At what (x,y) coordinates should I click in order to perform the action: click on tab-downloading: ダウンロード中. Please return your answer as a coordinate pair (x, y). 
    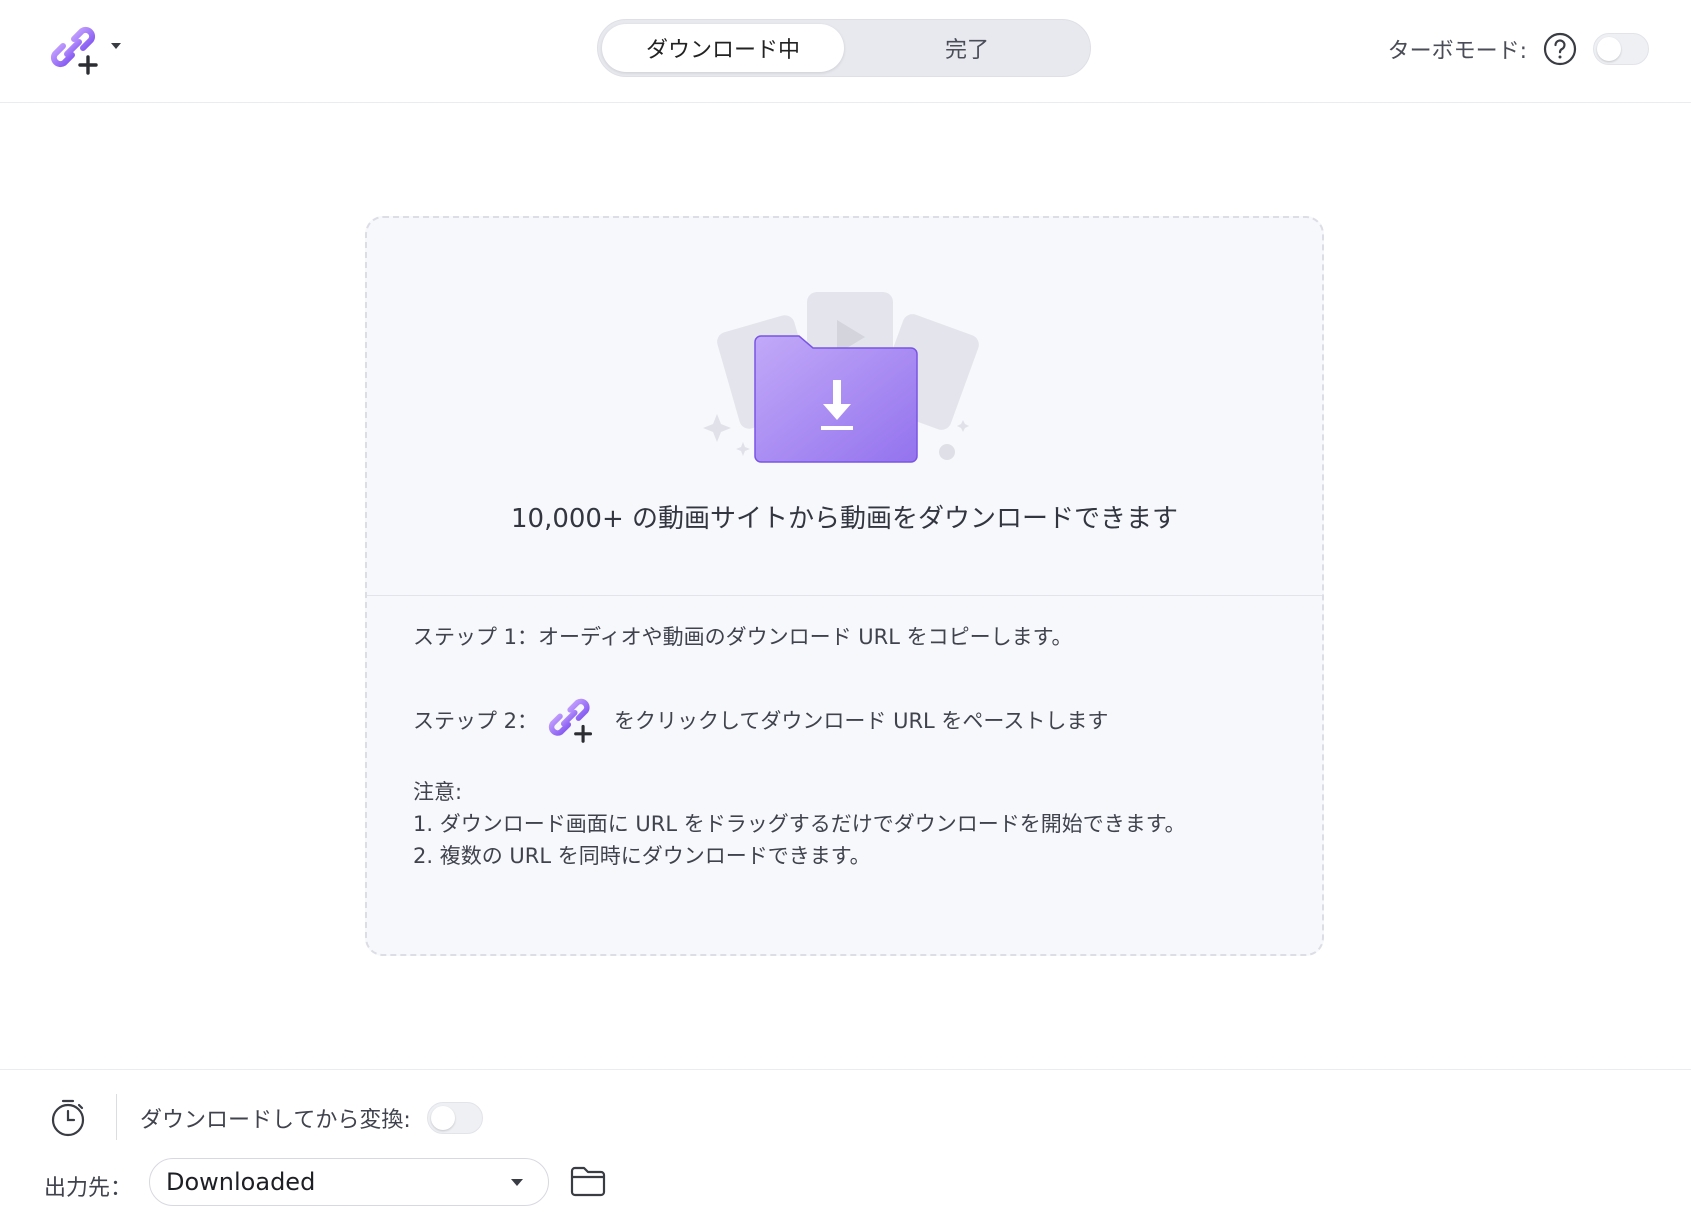
    Looking at the image, I should click on (723, 48).